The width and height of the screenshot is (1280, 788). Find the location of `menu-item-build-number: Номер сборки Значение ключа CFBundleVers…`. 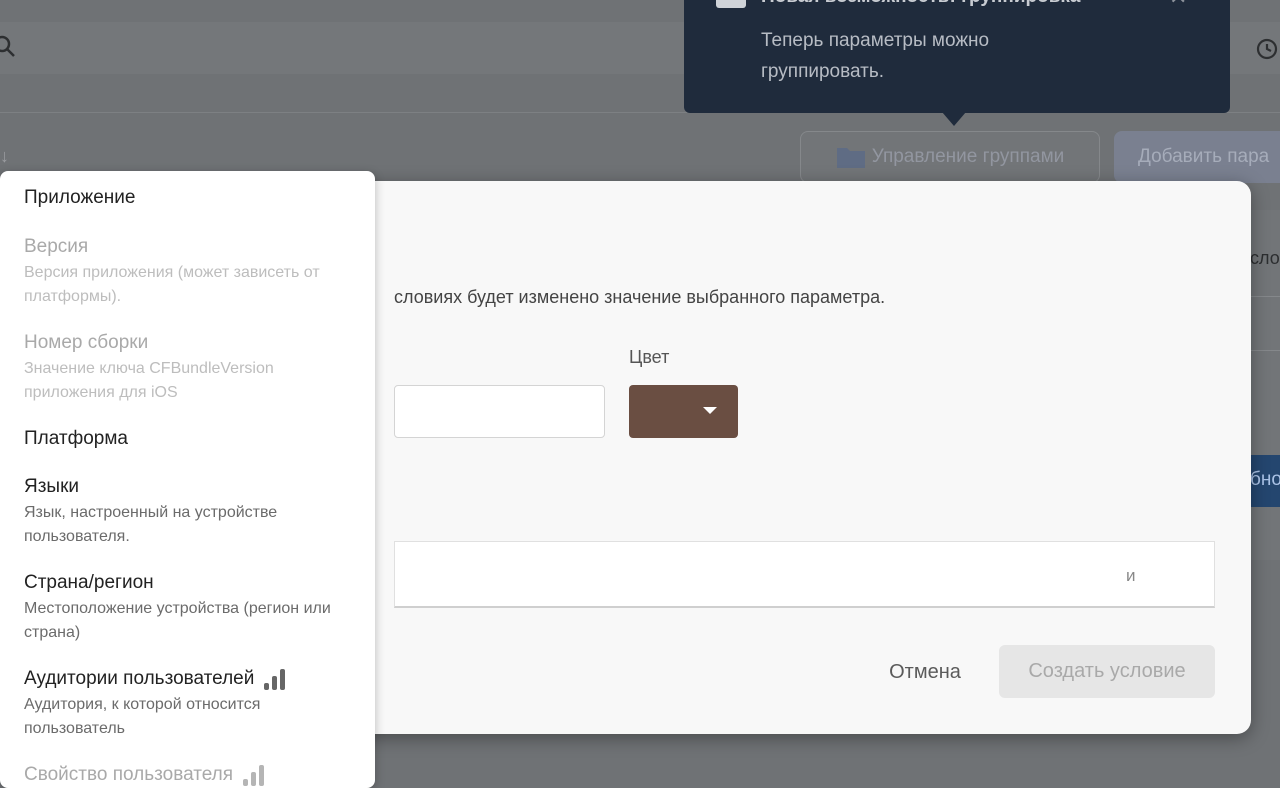

menu-item-build-number: Номер сборки Значение ключа CFBundleVers… is located at coordinates (189, 368).